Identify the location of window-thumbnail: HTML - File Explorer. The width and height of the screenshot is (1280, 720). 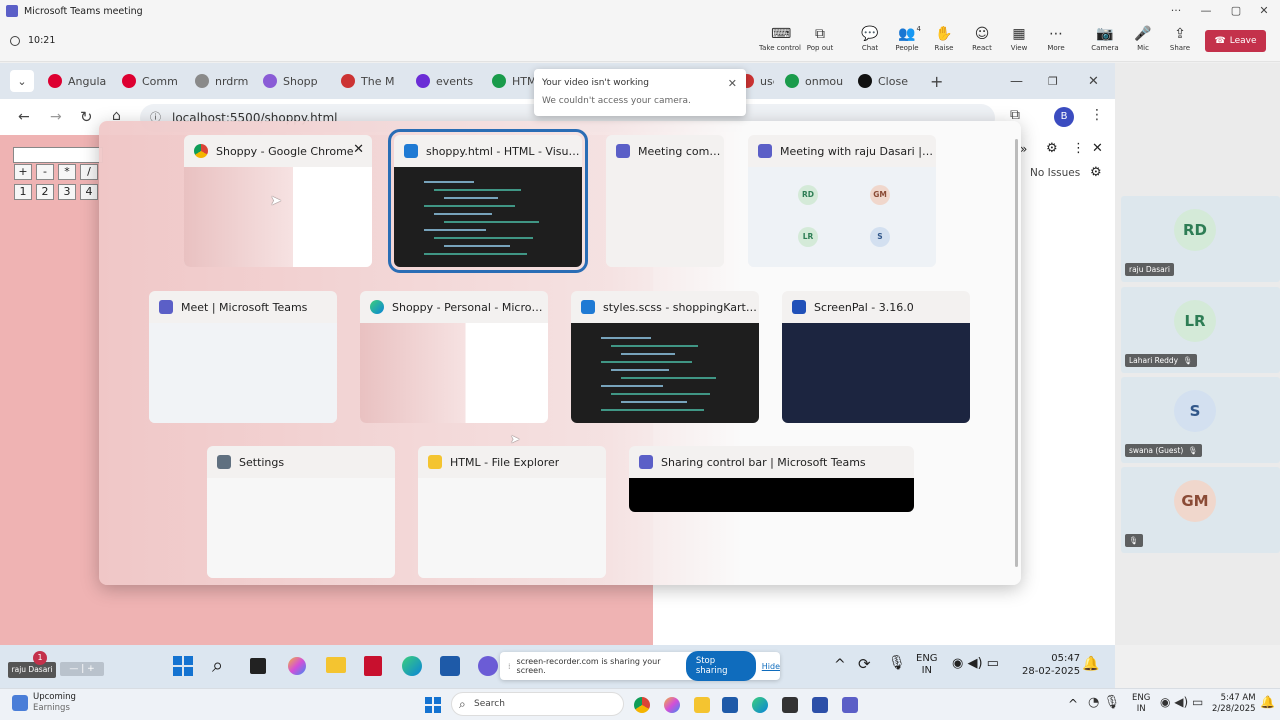
(512, 512).